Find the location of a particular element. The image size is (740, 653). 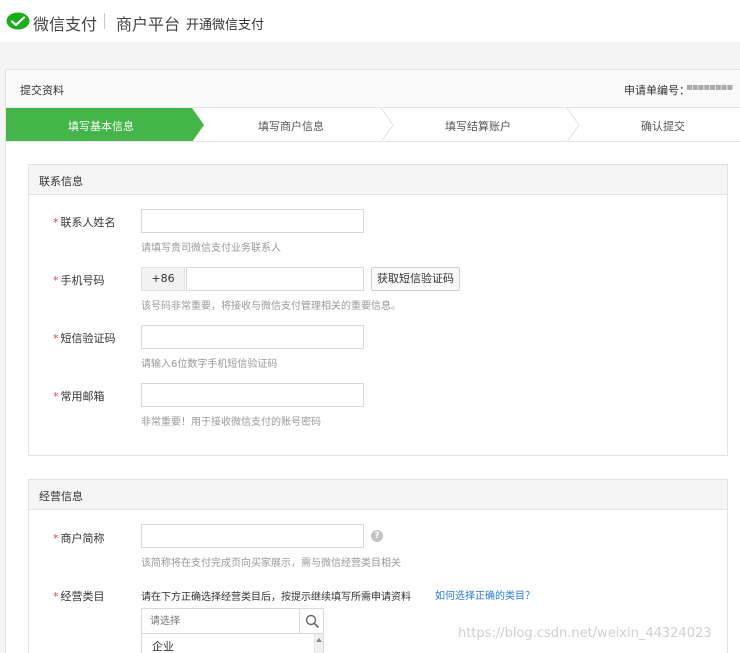

watermark: https://blog.csdn.net/weixin_44324023 is located at coordinates (585, 633).